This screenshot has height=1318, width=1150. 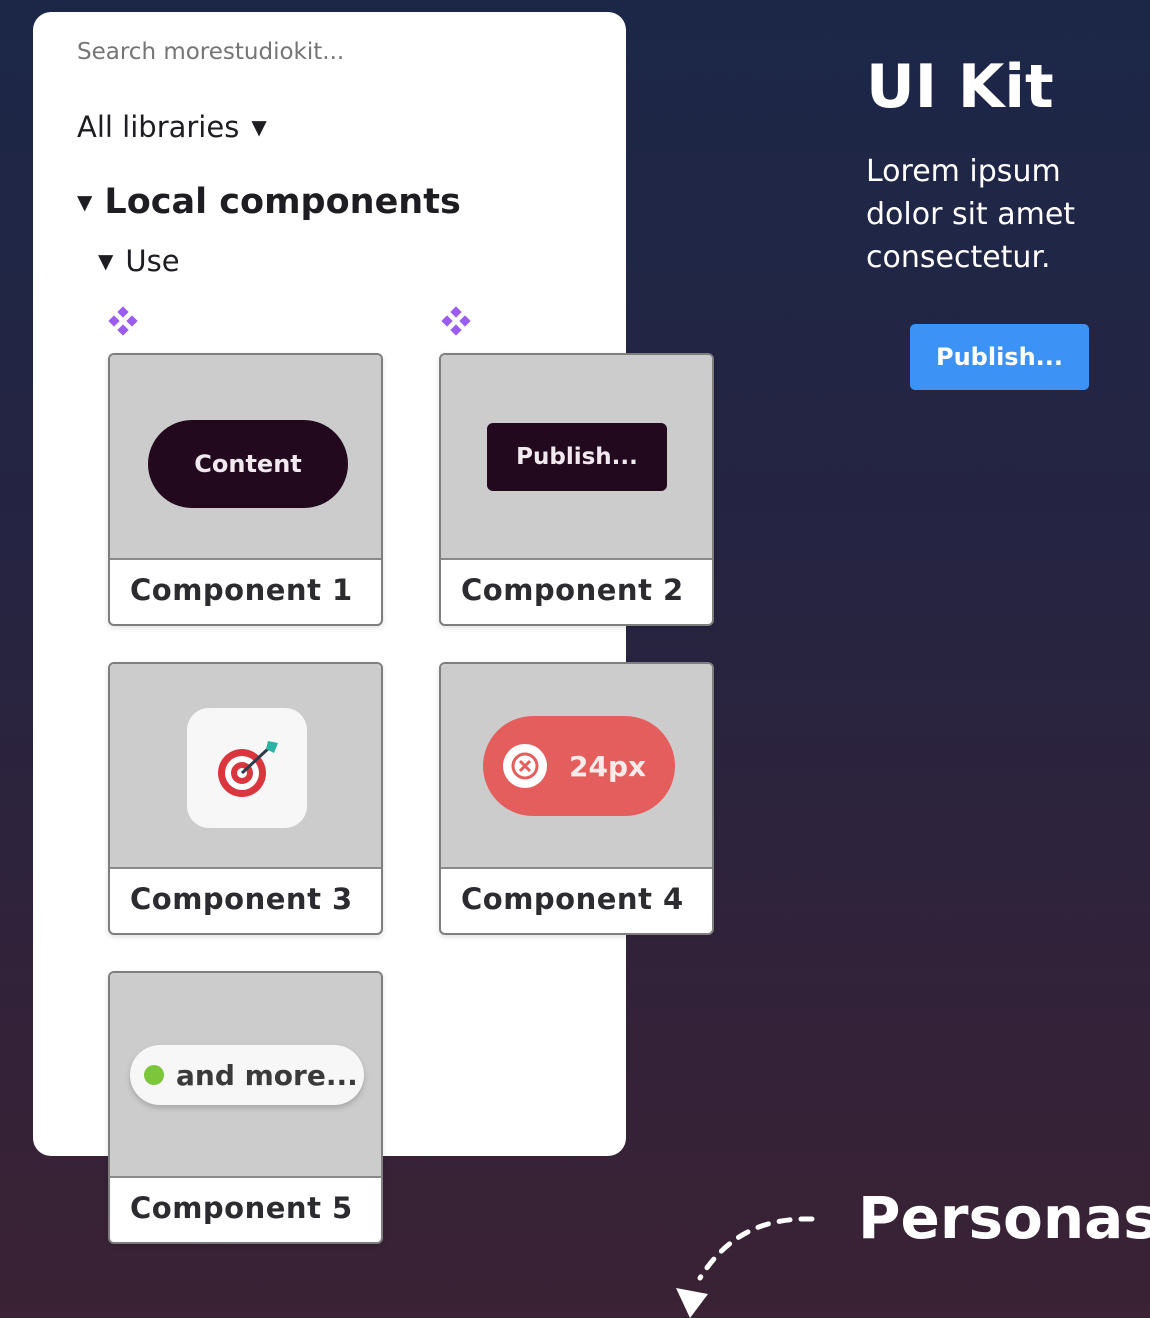 I want to click on component-caption: Component 3, so click(x=241, y=899).